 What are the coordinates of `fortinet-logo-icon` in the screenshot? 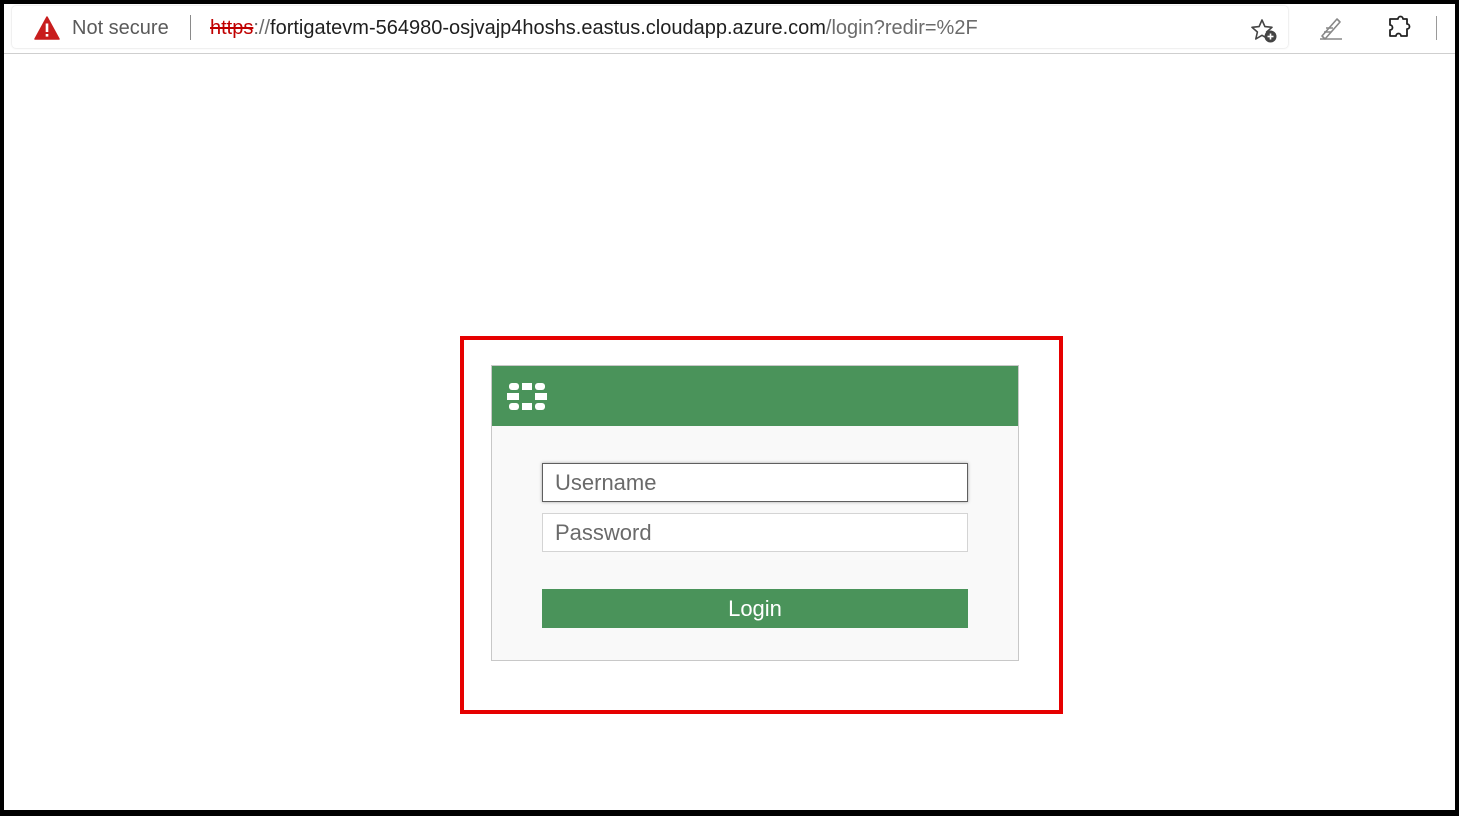 It's located at (527, 396).